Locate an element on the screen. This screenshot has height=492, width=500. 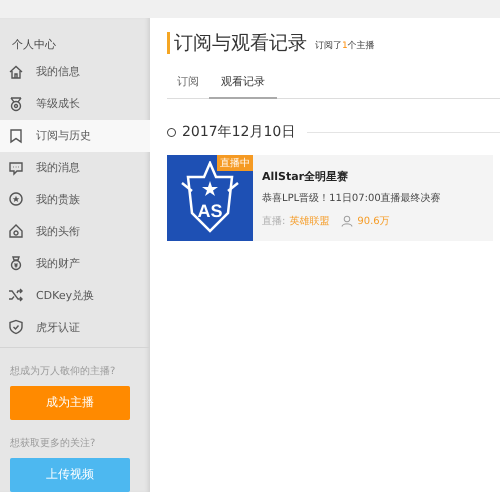
badge-icon is located at coordinates (16, 231).